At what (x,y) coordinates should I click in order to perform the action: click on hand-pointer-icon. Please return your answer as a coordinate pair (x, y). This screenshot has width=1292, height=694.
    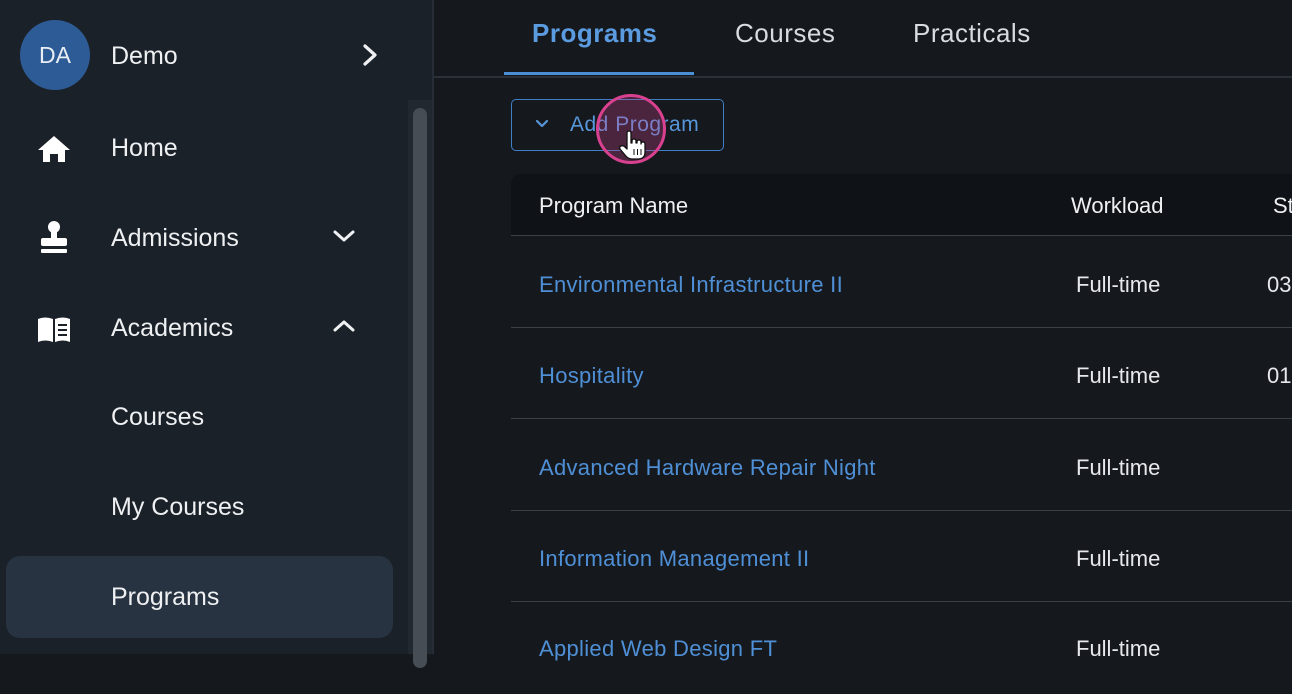
    Looking at the image, I should click on (632, 145).